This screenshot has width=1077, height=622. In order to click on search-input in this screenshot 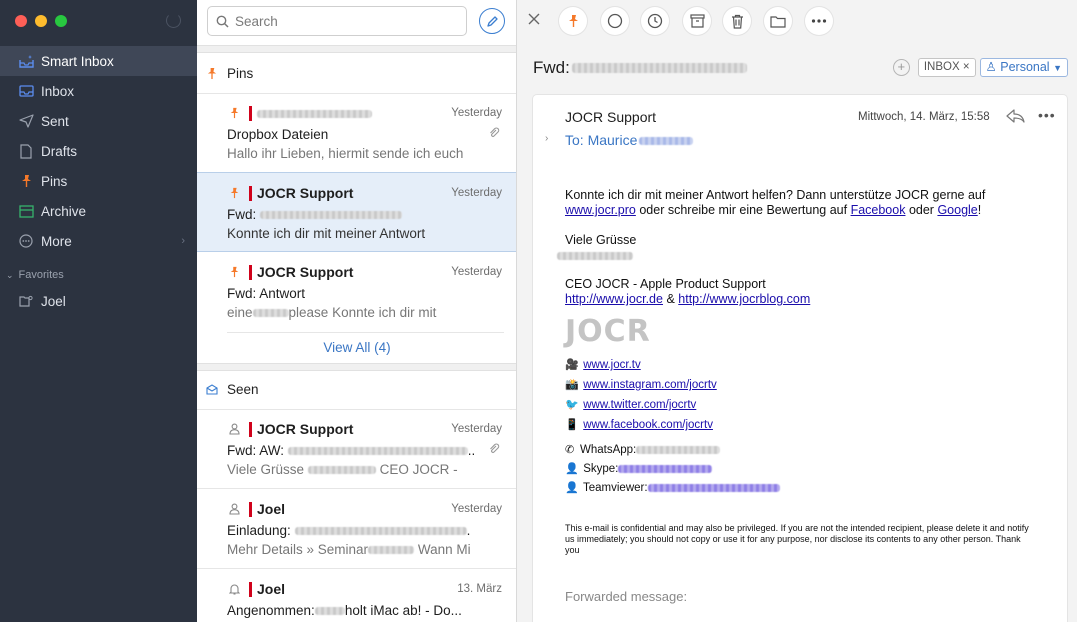, I will do `click(340, 21)`.